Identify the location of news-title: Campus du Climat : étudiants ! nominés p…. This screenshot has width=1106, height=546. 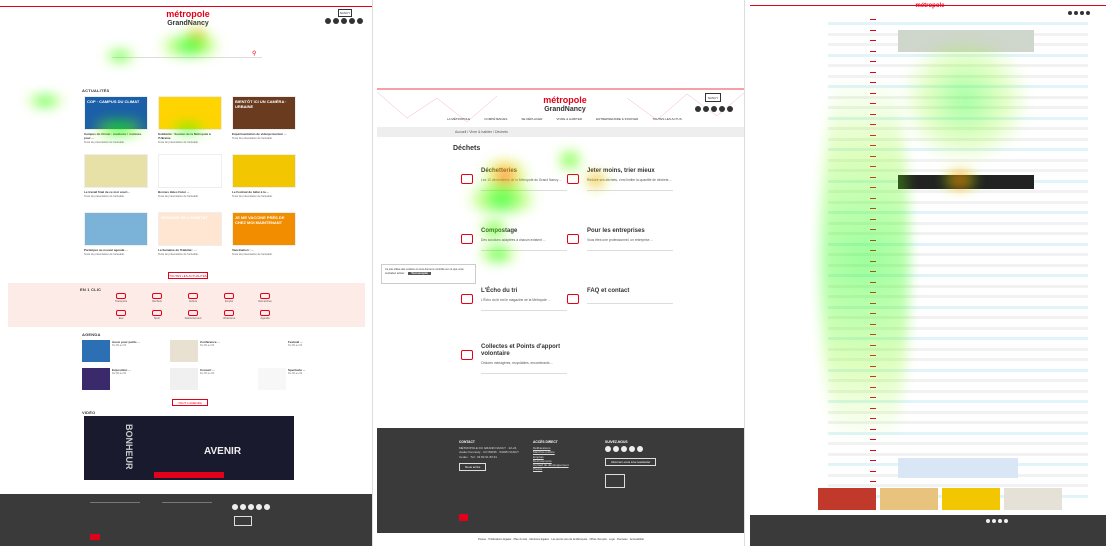
(116, 136).